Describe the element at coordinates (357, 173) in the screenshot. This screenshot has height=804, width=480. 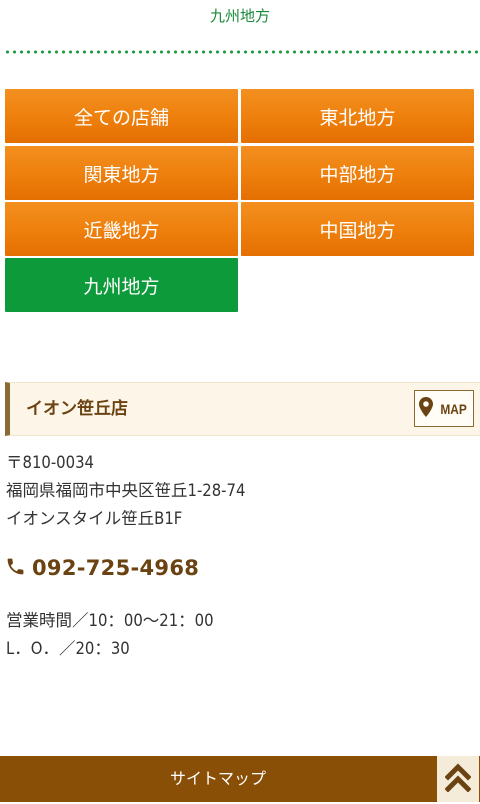
I see `region-button-chubu: 中部地方` at that location.